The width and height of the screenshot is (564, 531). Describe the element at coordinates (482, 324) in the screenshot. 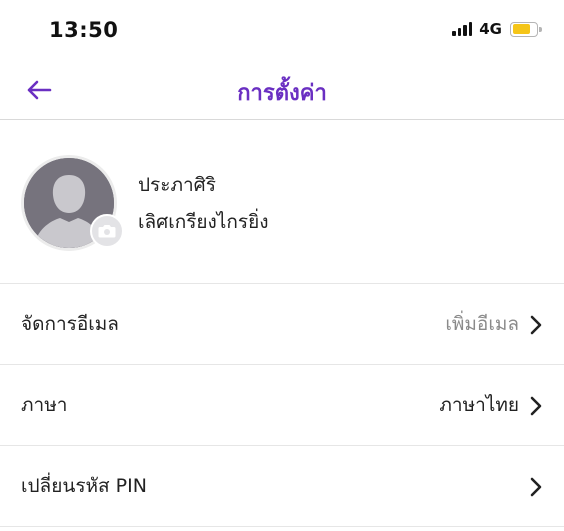

I see `row-value: เพิ่มอีเมล` at that location.